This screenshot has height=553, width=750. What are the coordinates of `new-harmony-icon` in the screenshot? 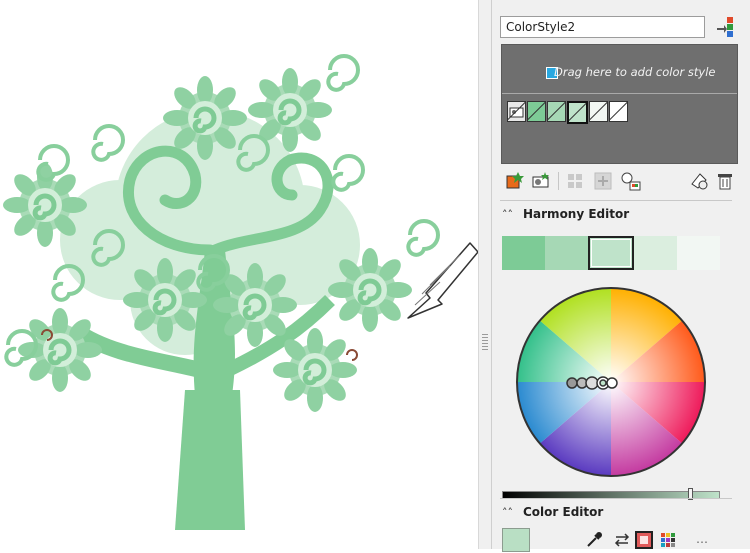 It's located at (540, 180).